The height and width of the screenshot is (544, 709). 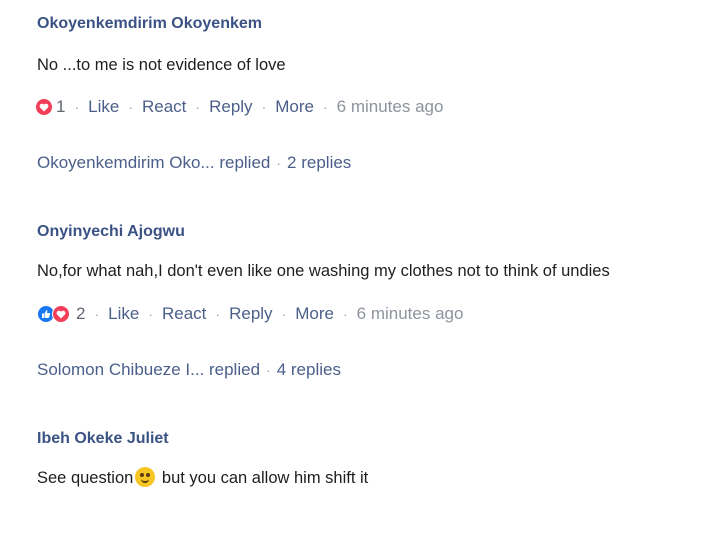 What do you see at coordinates (154, 162) in the screenshot?
I see `replies-author: Okoyenkemdirim Oko... replied` at bounding box center [154, 162].